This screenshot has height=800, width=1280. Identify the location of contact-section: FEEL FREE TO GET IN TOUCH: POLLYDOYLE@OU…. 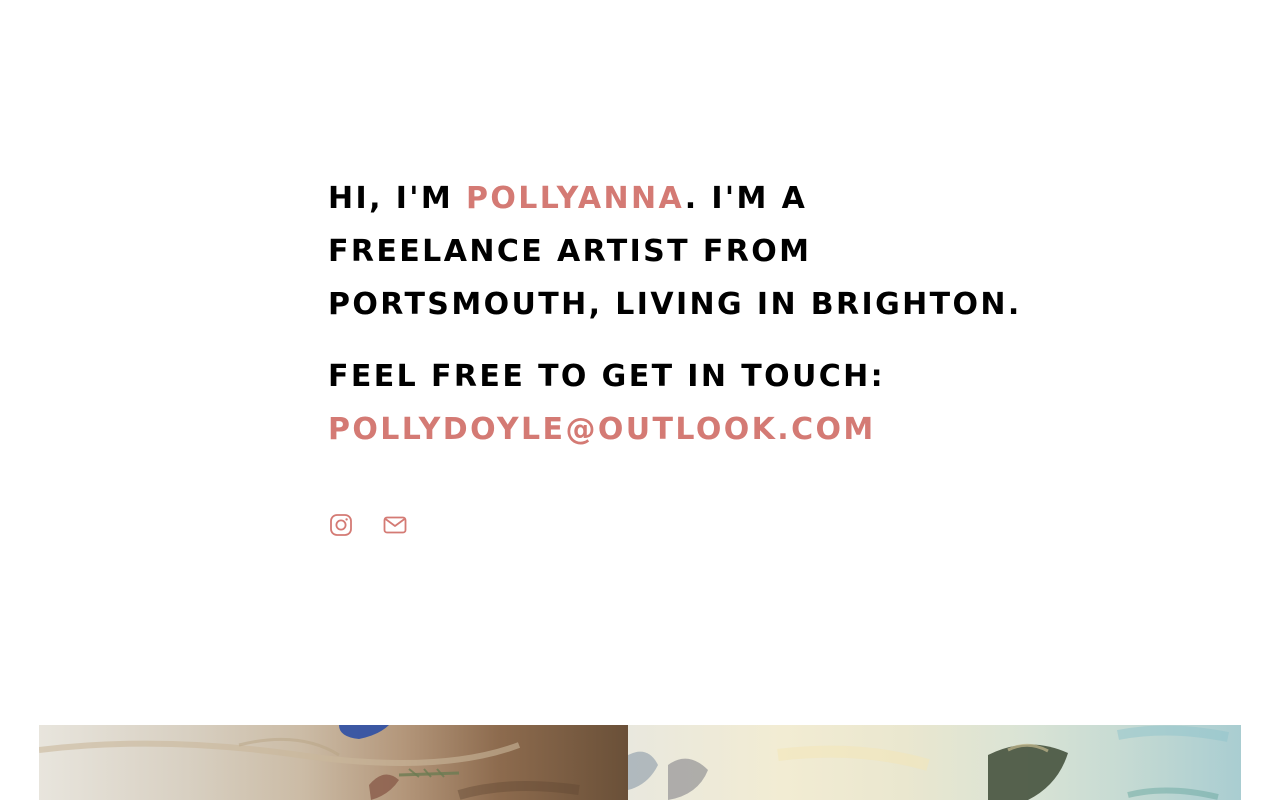
(606, 403).